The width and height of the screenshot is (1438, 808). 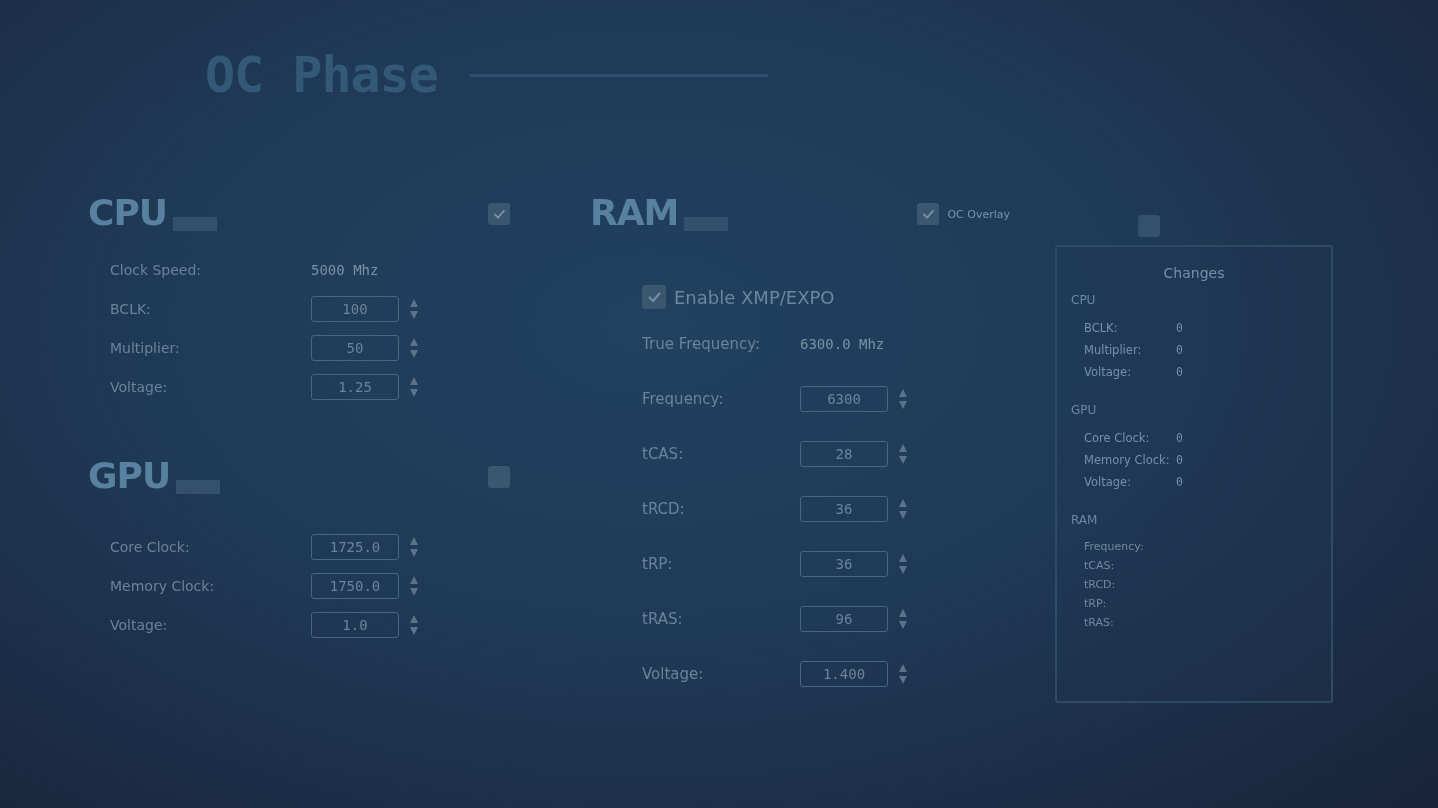 I want to click on field-label: tRAS:, so click(x=663, y=619).